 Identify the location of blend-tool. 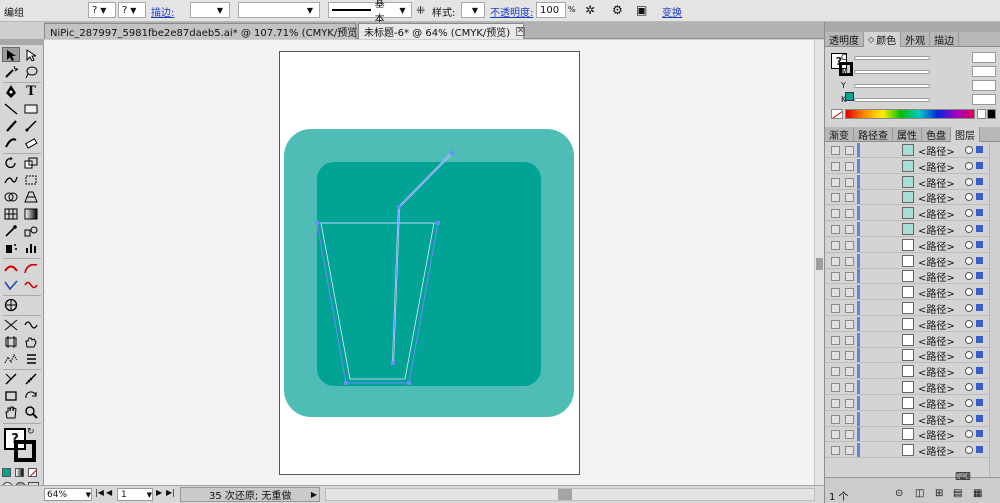
(31, 230).